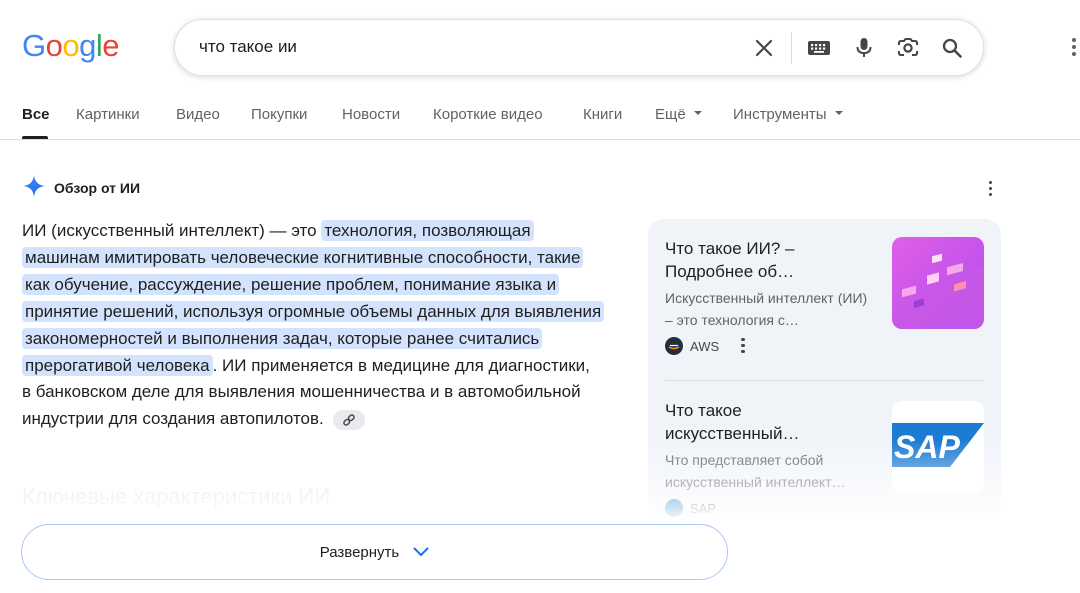 This screenshot has height=593, width=1080. Describe the element at coordinates (705, 346) in the screenshot. I see `source-site: AWS` at that location.